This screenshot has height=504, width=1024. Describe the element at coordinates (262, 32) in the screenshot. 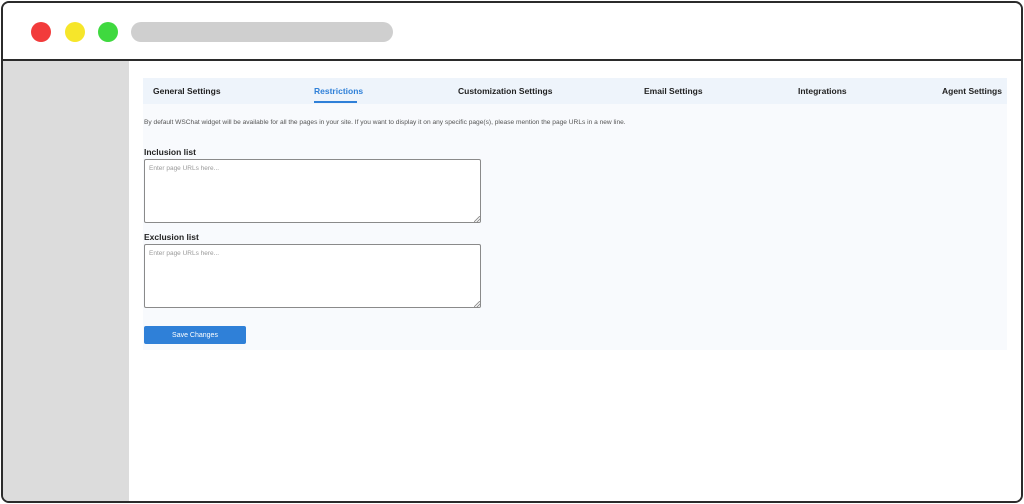

I see `address-bar` at that location.